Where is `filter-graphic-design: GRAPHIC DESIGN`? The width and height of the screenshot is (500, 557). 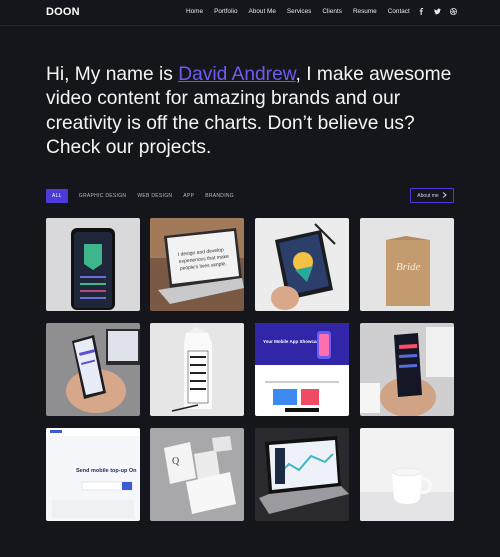 filter-graphic-design: GRAPHIC DESIGN is located at coordinates (103, 196).